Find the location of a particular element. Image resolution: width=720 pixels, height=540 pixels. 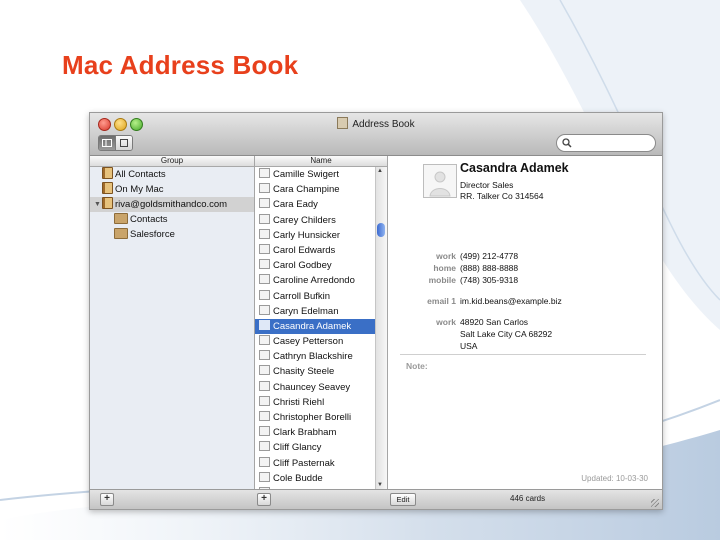

contact-list-item-label: Carol Edwards is located at coordinates (304, 250).